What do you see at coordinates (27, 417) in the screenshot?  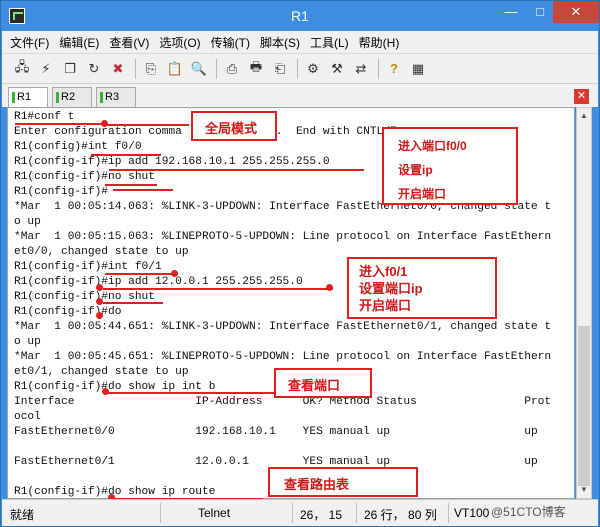 I see `terminal-line: ocol` at bounding box center [27, 417].